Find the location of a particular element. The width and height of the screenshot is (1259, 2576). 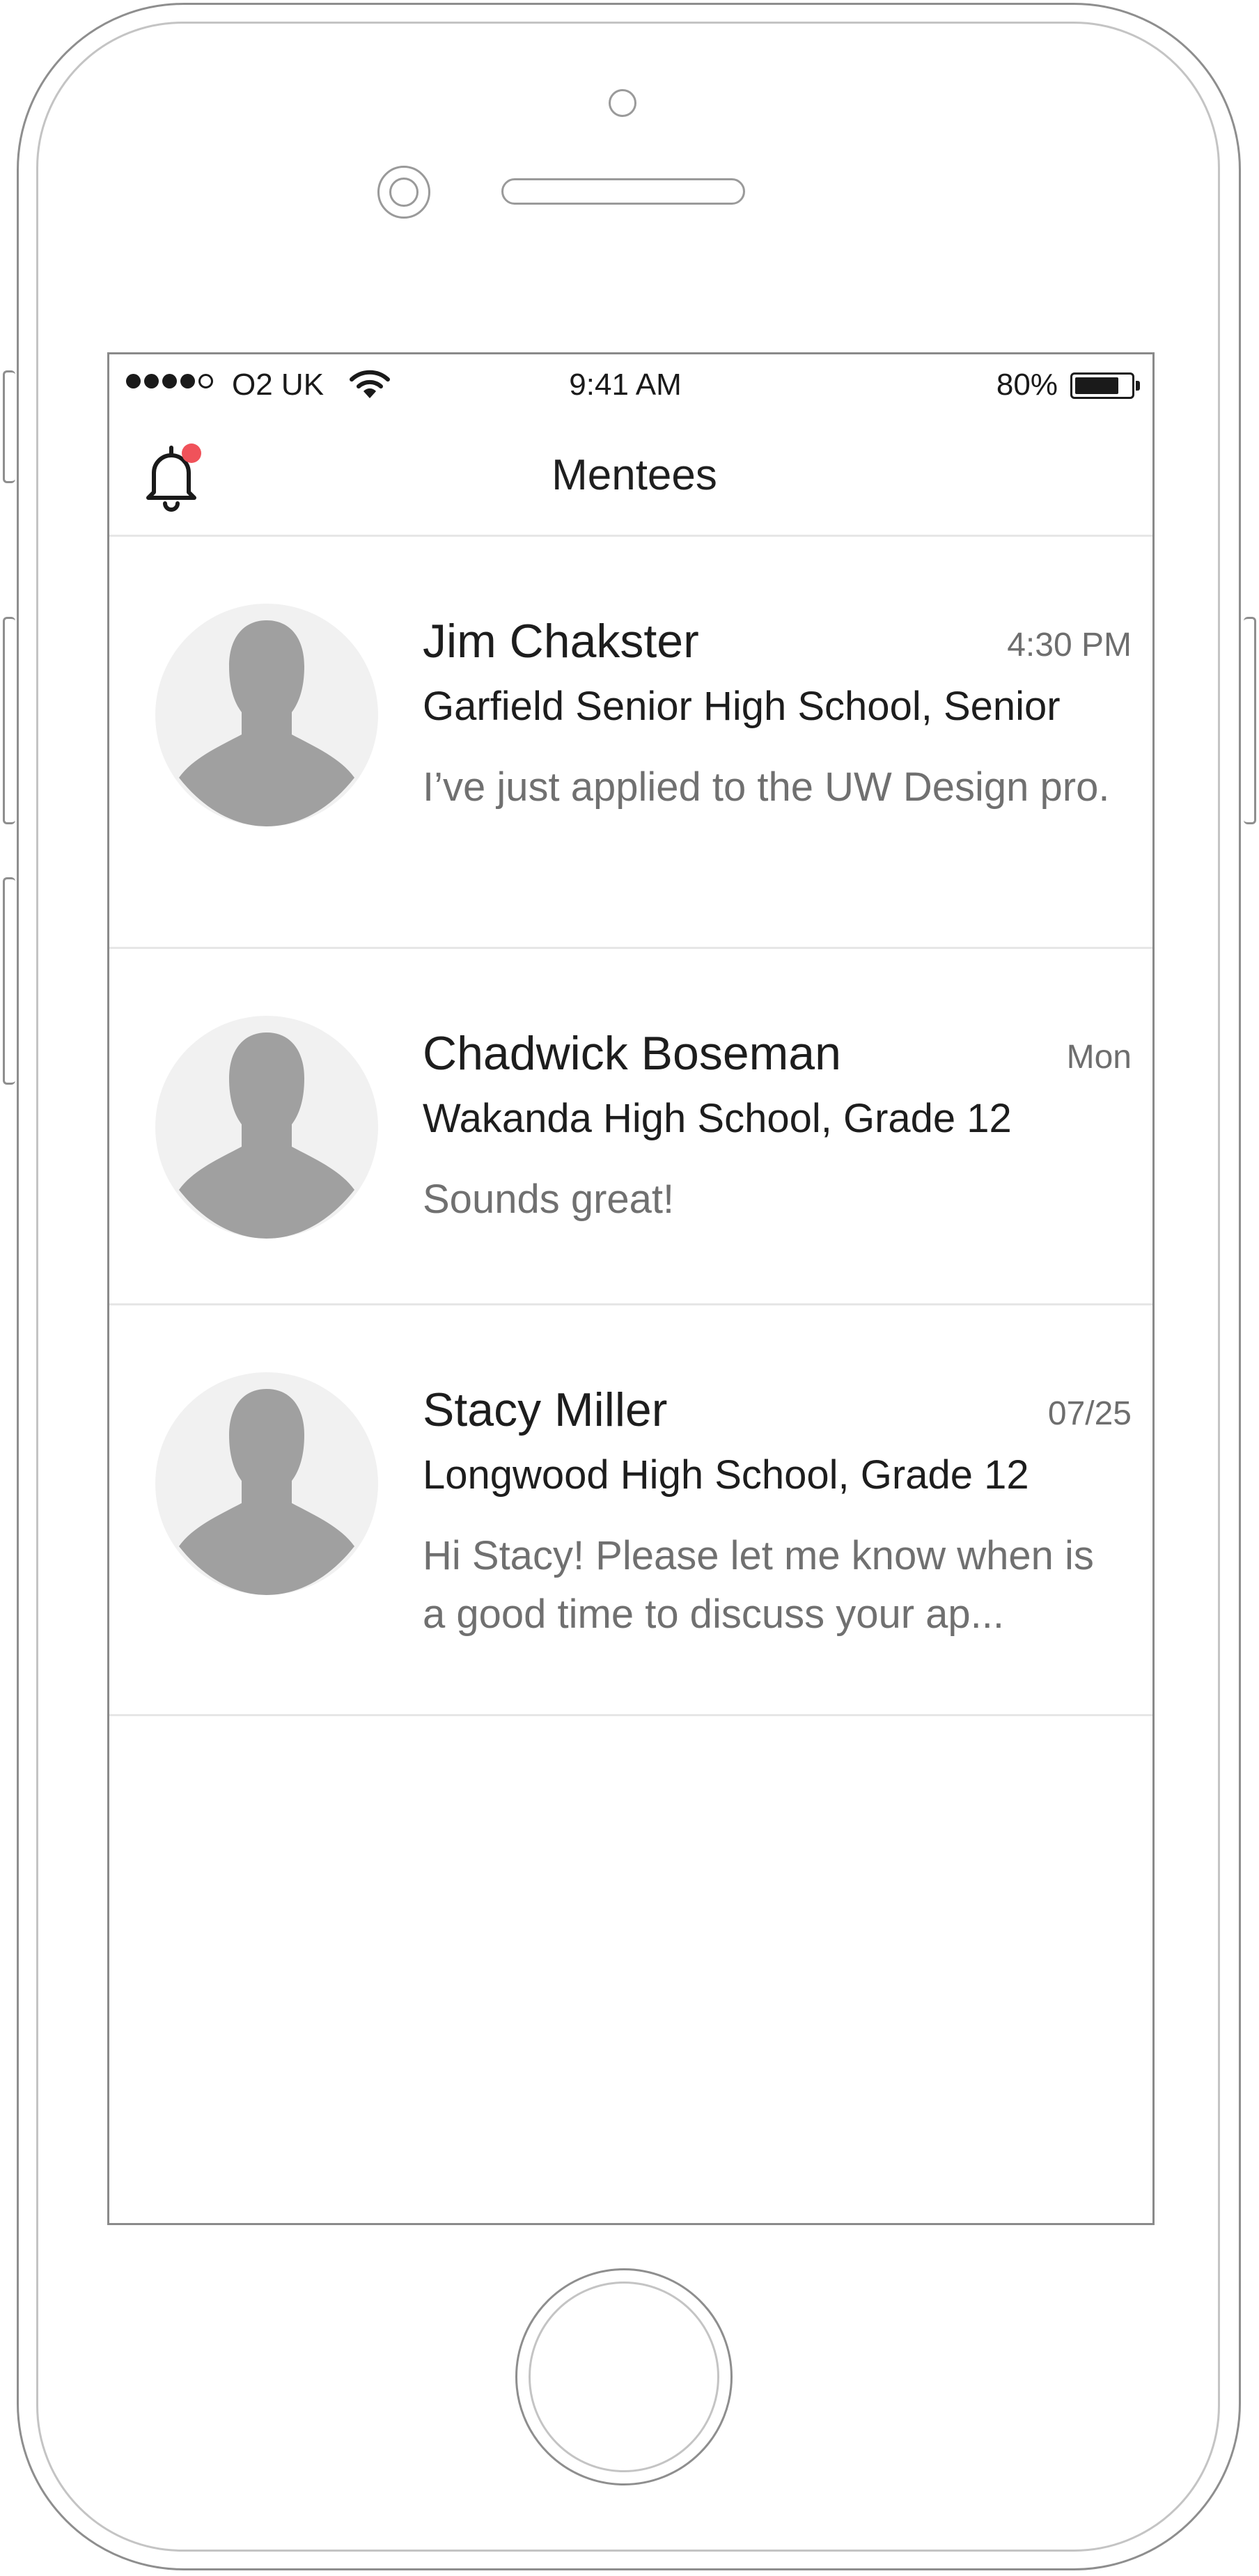

power-button is located at coordinates (1250, 720).